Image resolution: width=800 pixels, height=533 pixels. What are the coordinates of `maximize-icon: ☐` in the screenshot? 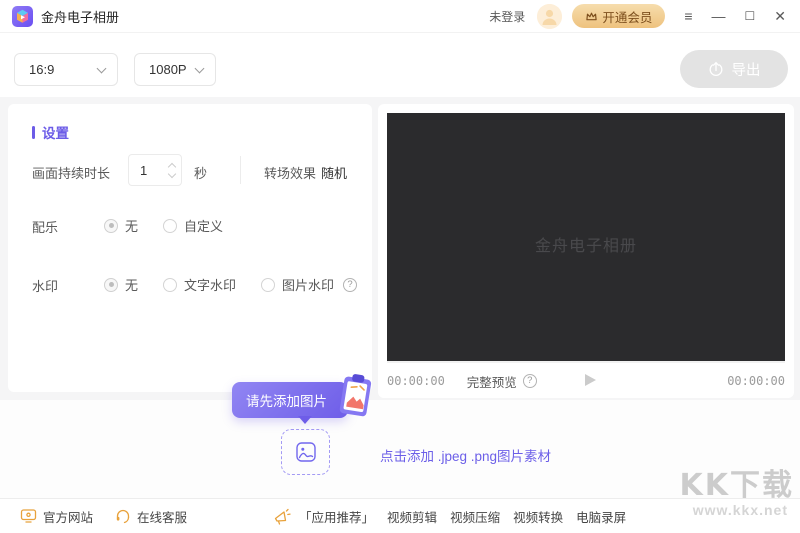 It's located at (750, 16).